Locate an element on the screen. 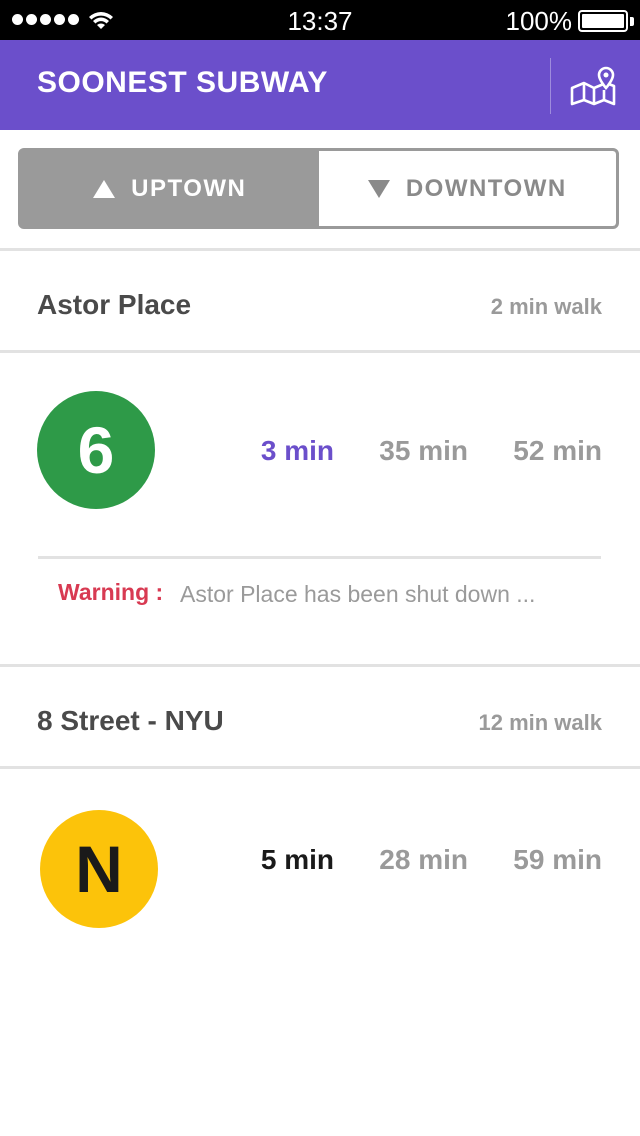  uptown-label: UPTOWN is located at coordinates (189, 188).